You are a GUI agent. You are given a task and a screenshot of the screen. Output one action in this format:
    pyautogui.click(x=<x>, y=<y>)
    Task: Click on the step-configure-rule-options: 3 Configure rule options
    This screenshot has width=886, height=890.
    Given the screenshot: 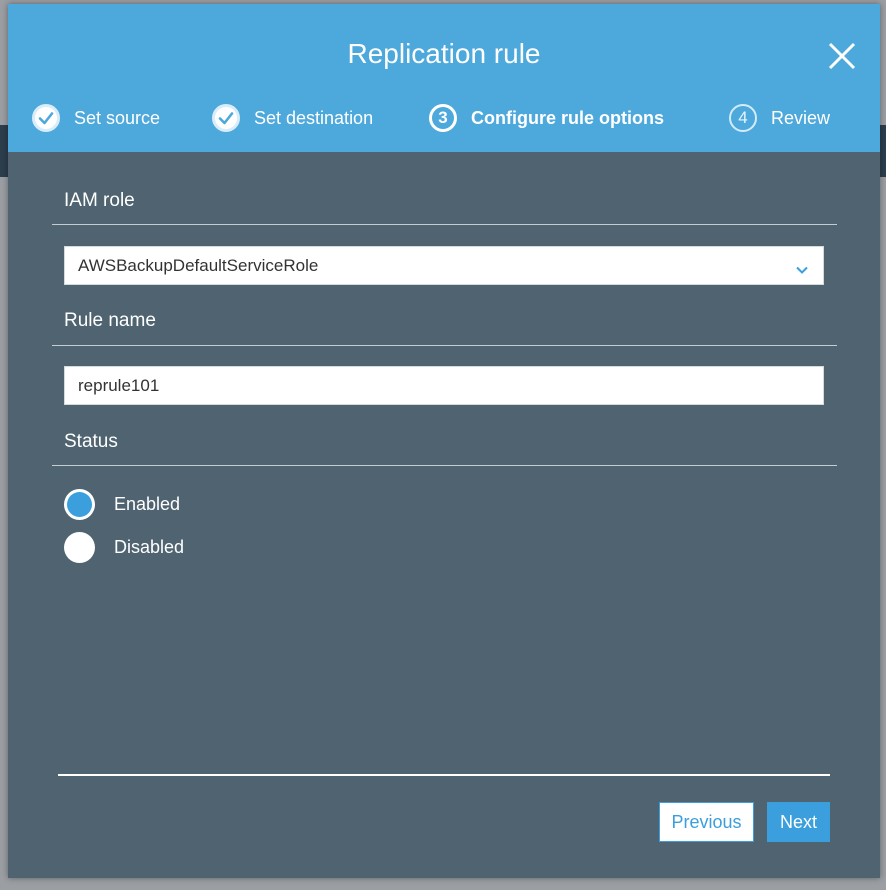 What is the action you would take?
    pyautogui.click(x=546, y=118)
    